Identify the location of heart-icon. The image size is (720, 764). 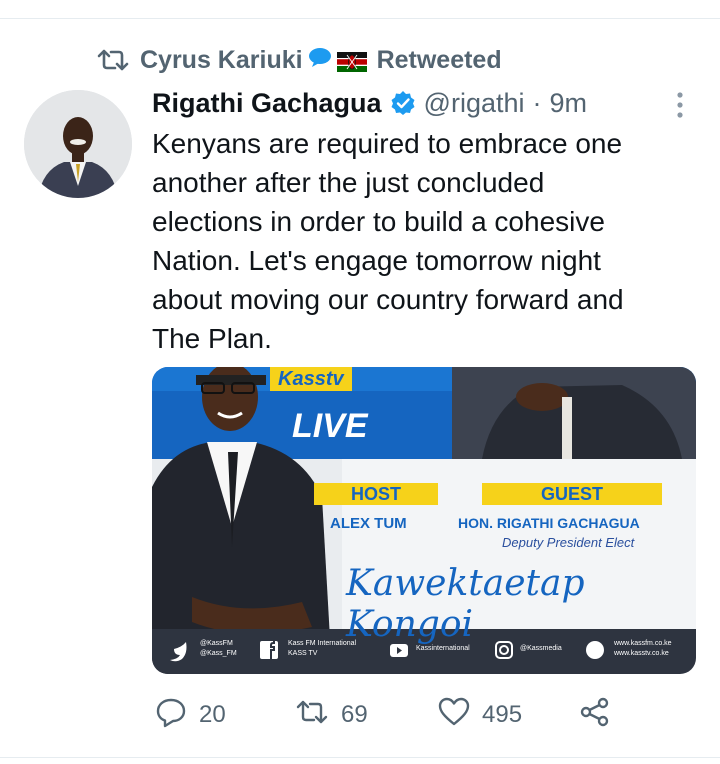
(454, 715).